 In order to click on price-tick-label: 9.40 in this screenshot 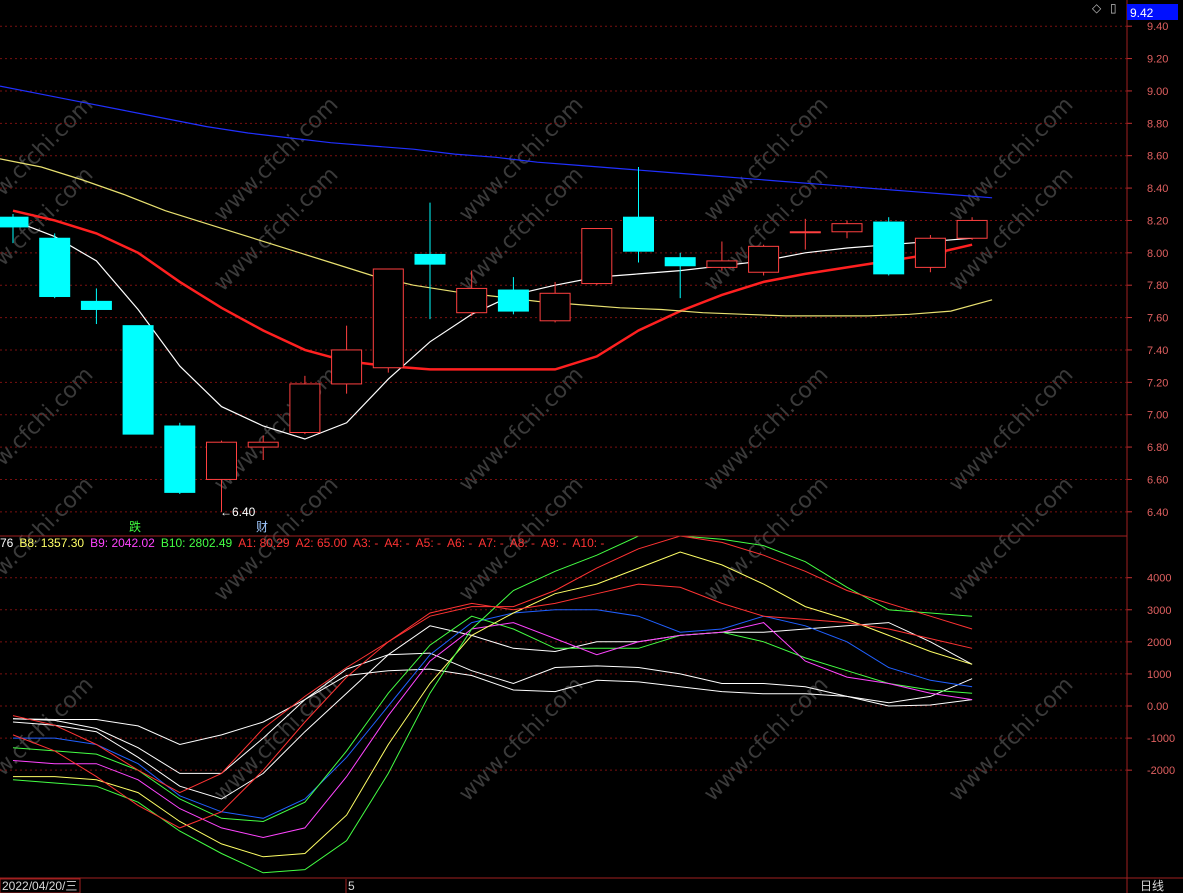, I will do `click(1157, 27)`.